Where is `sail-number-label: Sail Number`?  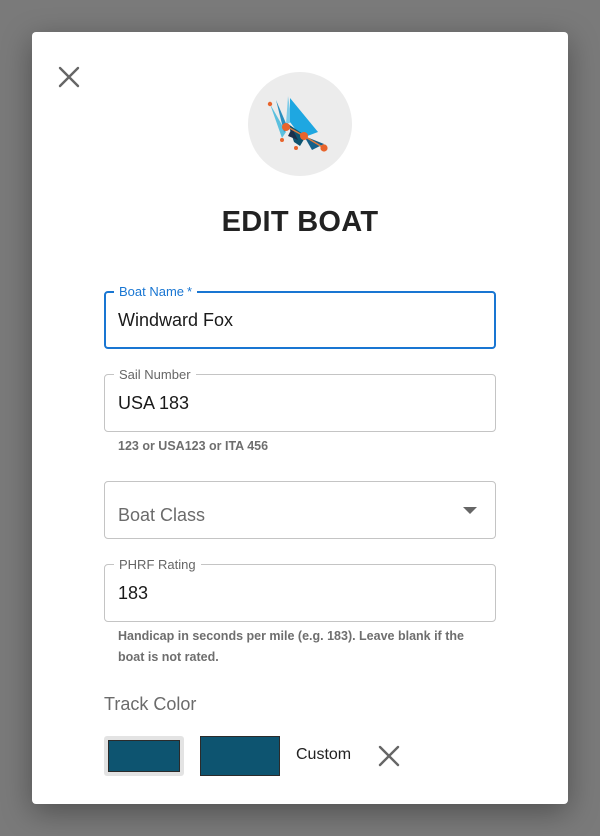 sail-number-label: Sail Number is located at coordinates (155, 374).